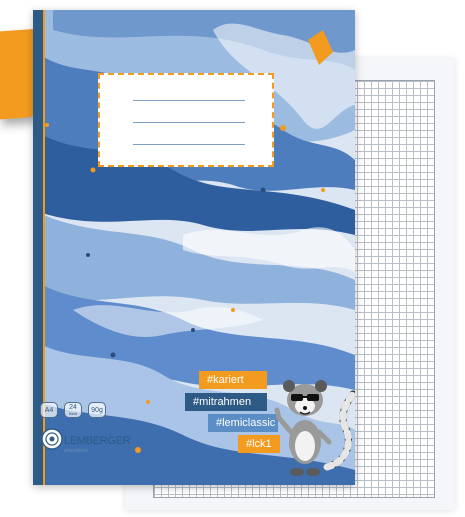 The image size is (465, 517). I want to click on sheets-unit: Blatt, so click(72, 413).